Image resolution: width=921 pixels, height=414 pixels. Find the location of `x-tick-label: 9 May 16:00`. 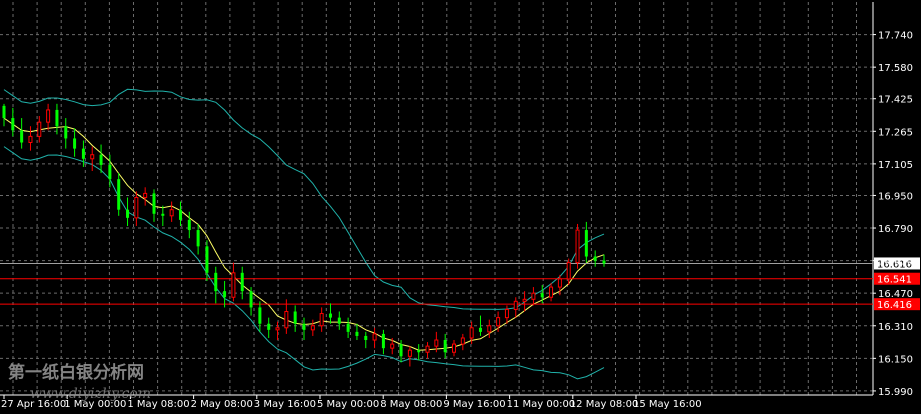

x-tick-label: 9 May 16:00 is located at coordinates (474, 404).